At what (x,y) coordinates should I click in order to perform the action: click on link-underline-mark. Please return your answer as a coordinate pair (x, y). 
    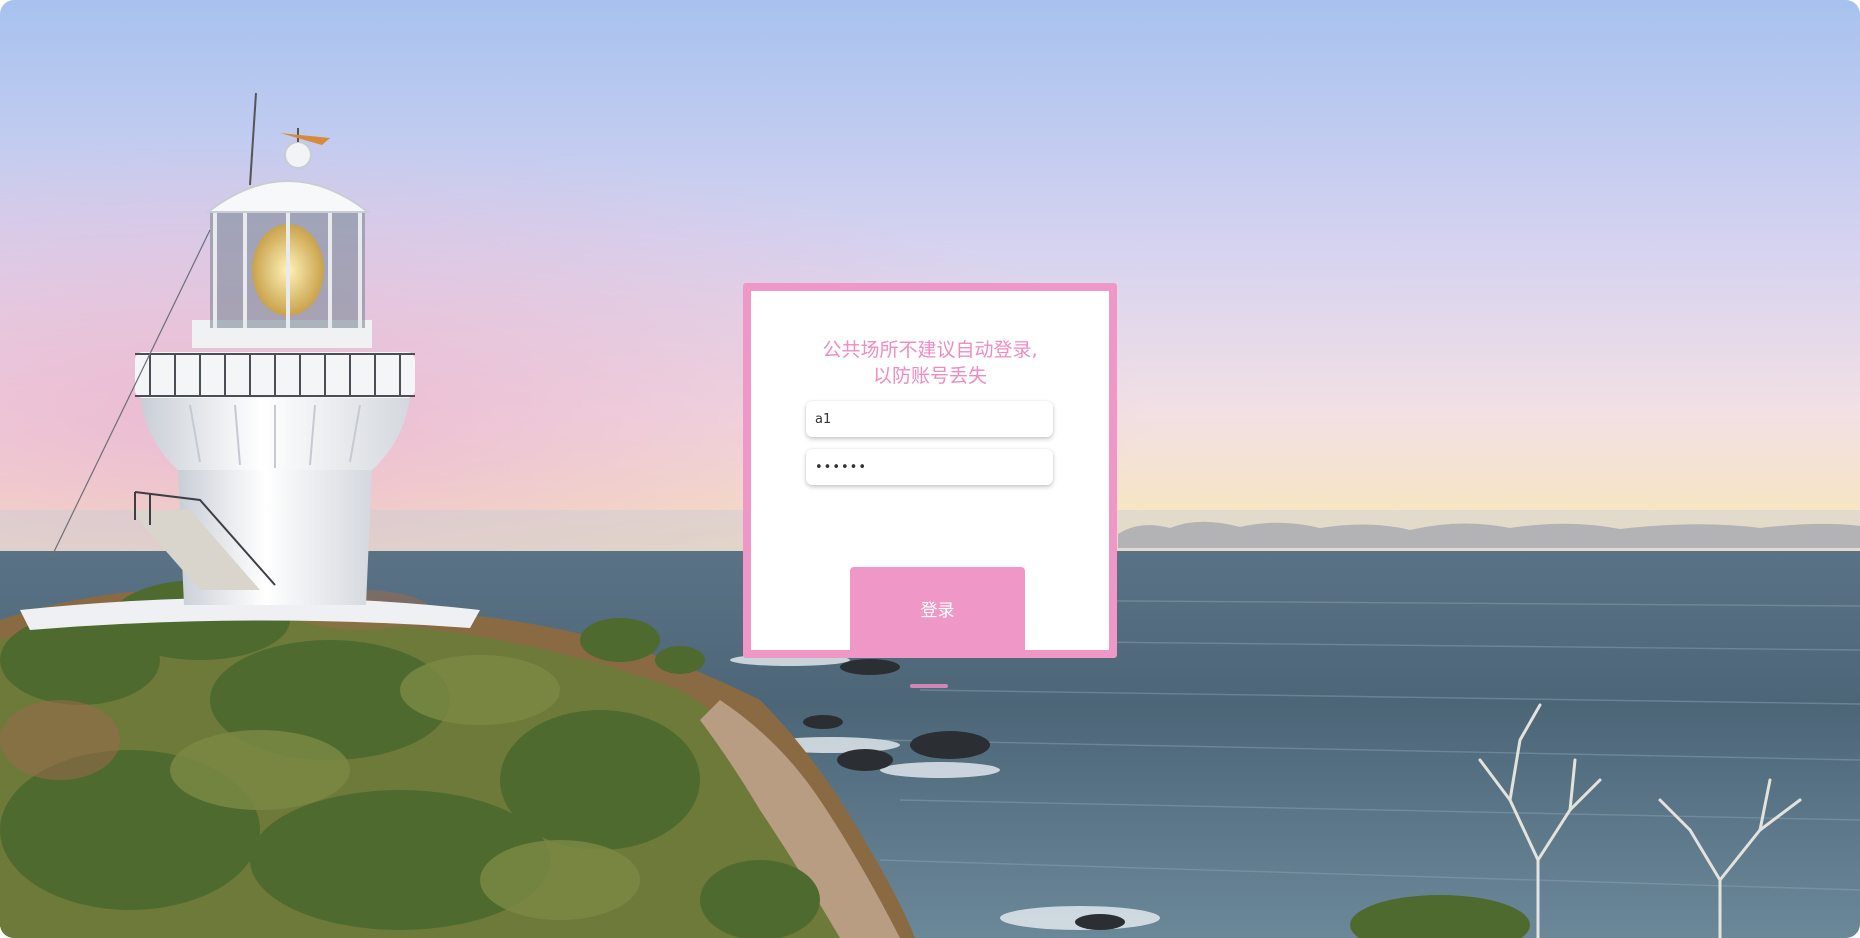
    Looking at the image, I should click on (929, 686).